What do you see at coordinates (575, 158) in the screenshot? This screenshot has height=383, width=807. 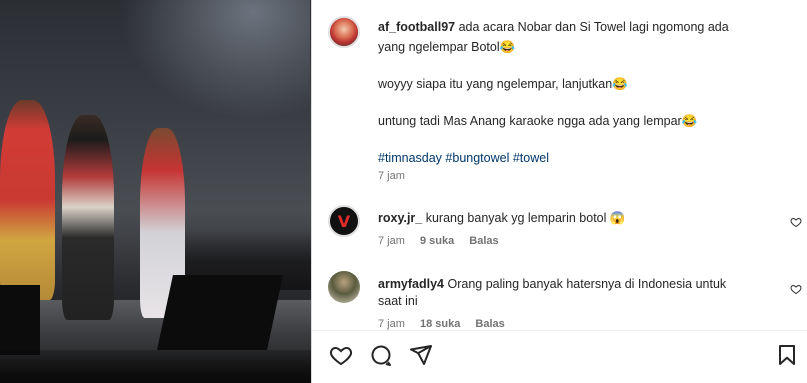 I see `hashtags: #timnasday #bungtowel #towel` at bounding box center [575, 158].